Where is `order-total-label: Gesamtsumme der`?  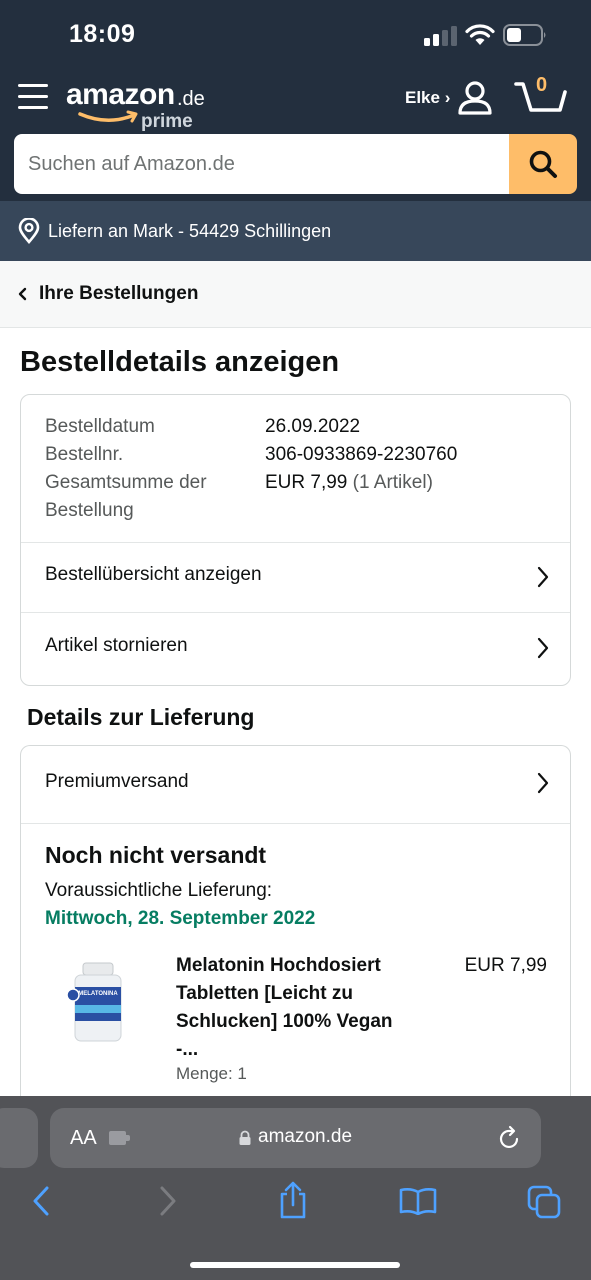 order-total-label: Gesamtsumme der is located at coordinates (126, 482).